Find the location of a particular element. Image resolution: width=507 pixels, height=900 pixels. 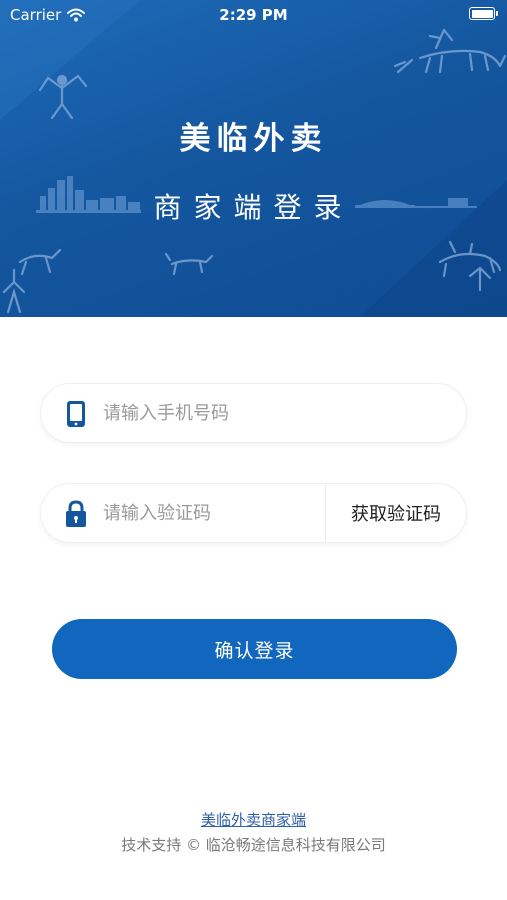

copyright-text: 技术支持 © 临沧畅途信息科技有限公司 is located at coordinates (253, 845).